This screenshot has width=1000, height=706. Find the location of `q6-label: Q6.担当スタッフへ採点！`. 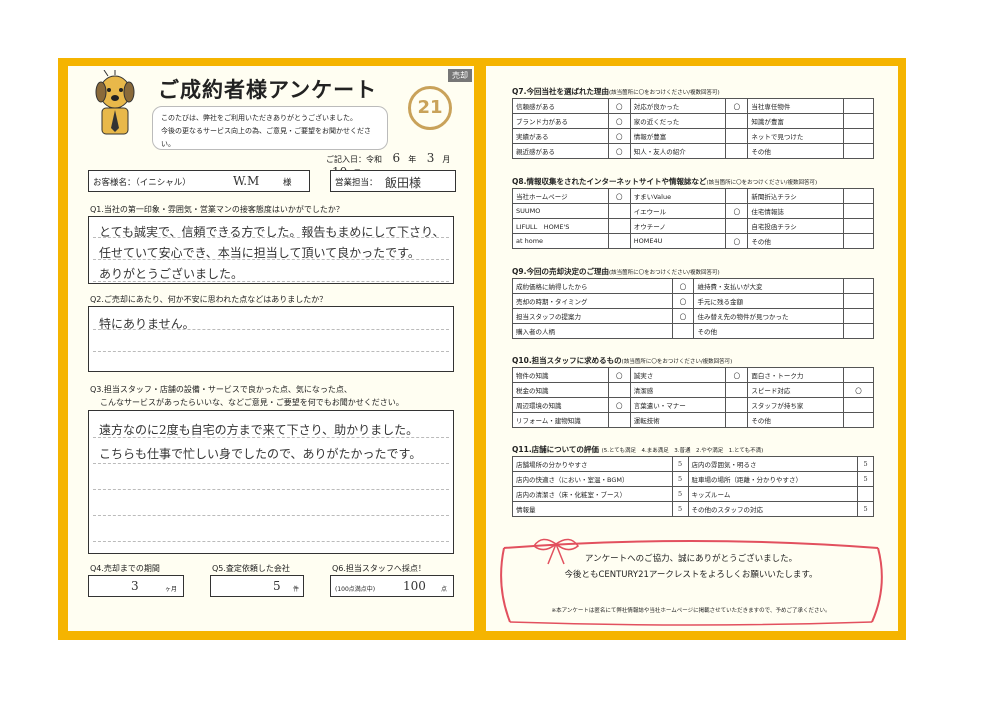

q6-label: Q6.担当スタッフへ採点！ is located at coordinates (379, 568).